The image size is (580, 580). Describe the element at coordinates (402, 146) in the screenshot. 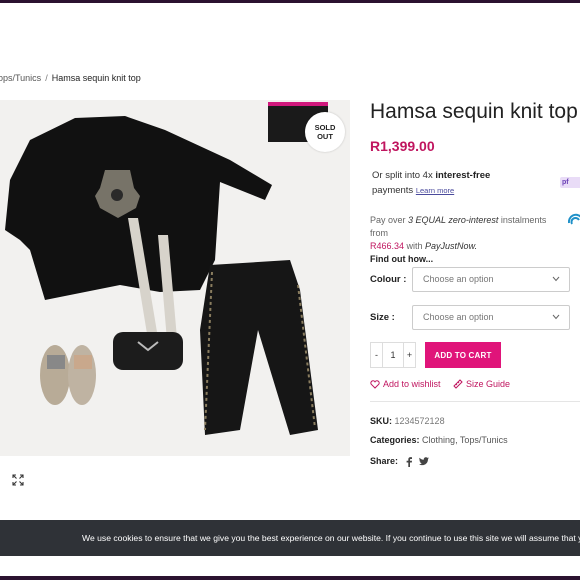

I see `product-price: R1,399.00` at that location.